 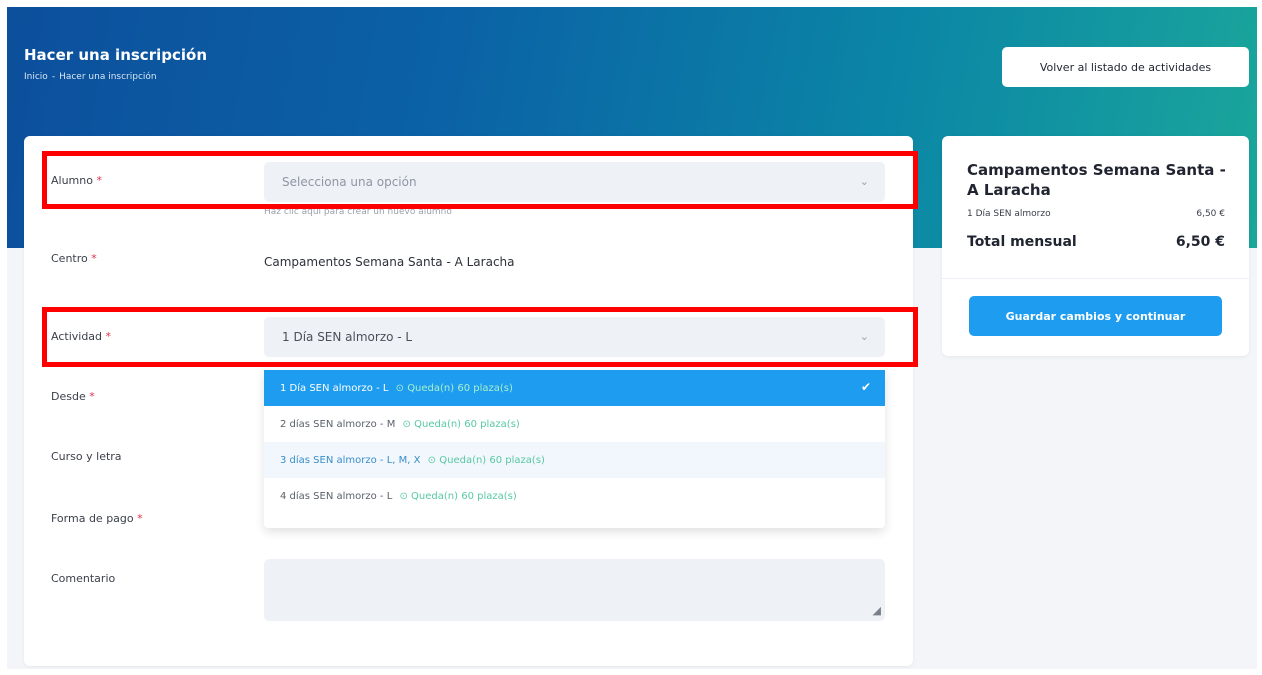 What do you see at coordinates (74, 258) in the screenshot?
I see `centro-label: Centro *` at bounding box center [74, 258].